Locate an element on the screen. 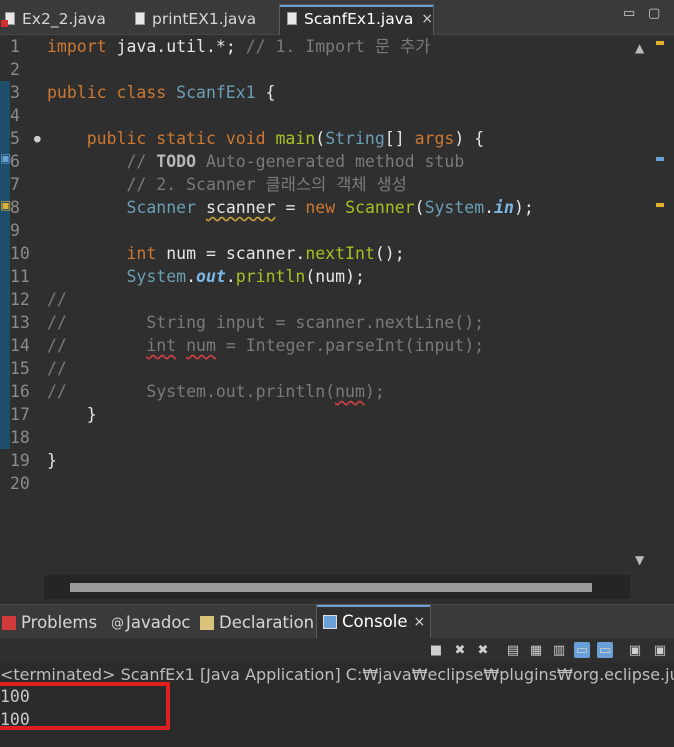  code-token: public static void is located at coordinates (181, 138).